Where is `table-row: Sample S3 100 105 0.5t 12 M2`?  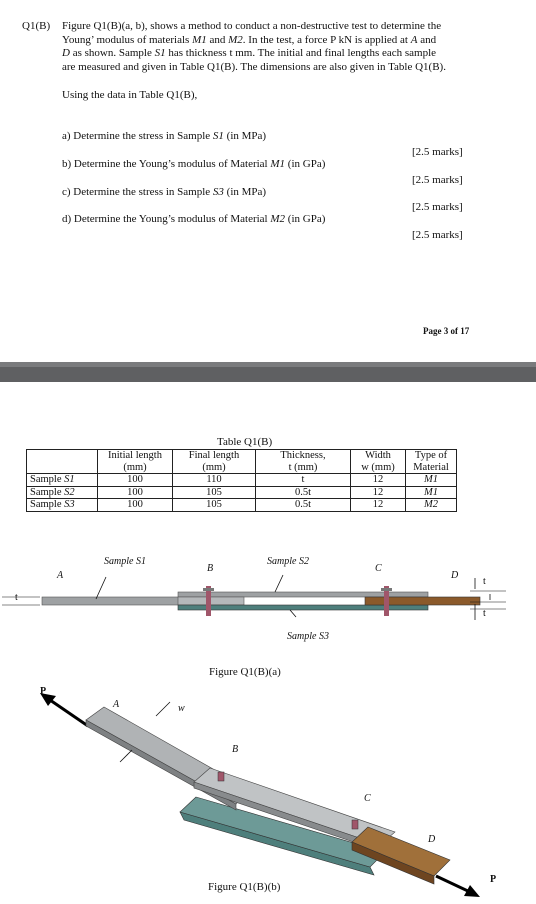
table-row: Sample S3 100 105 0.5t 12 M2 is located at coordinates (241, 505).